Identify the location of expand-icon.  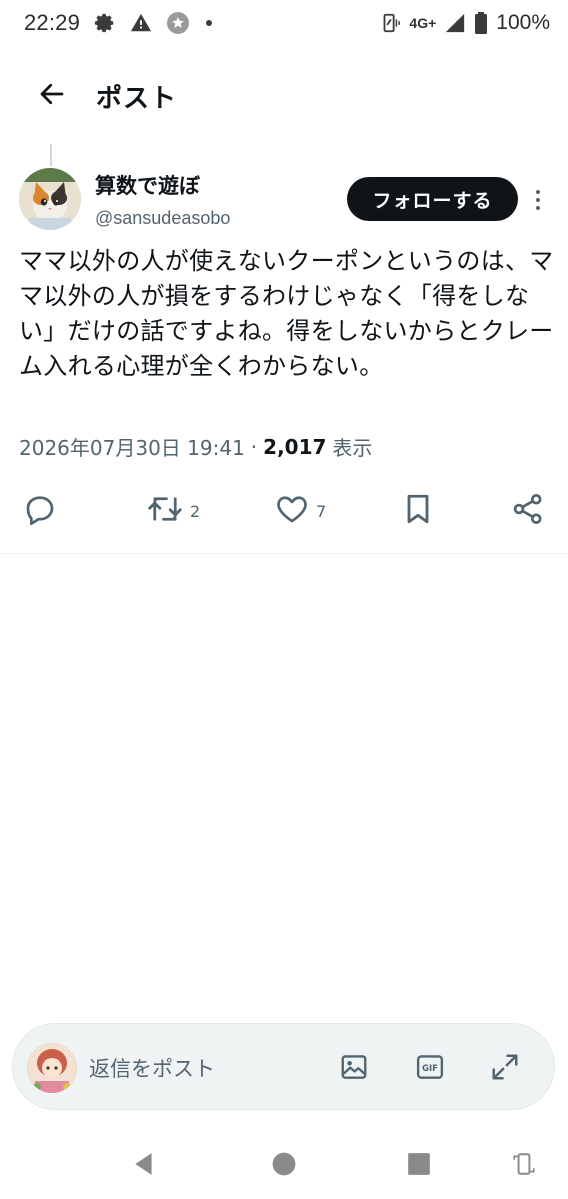
(505, 1067).